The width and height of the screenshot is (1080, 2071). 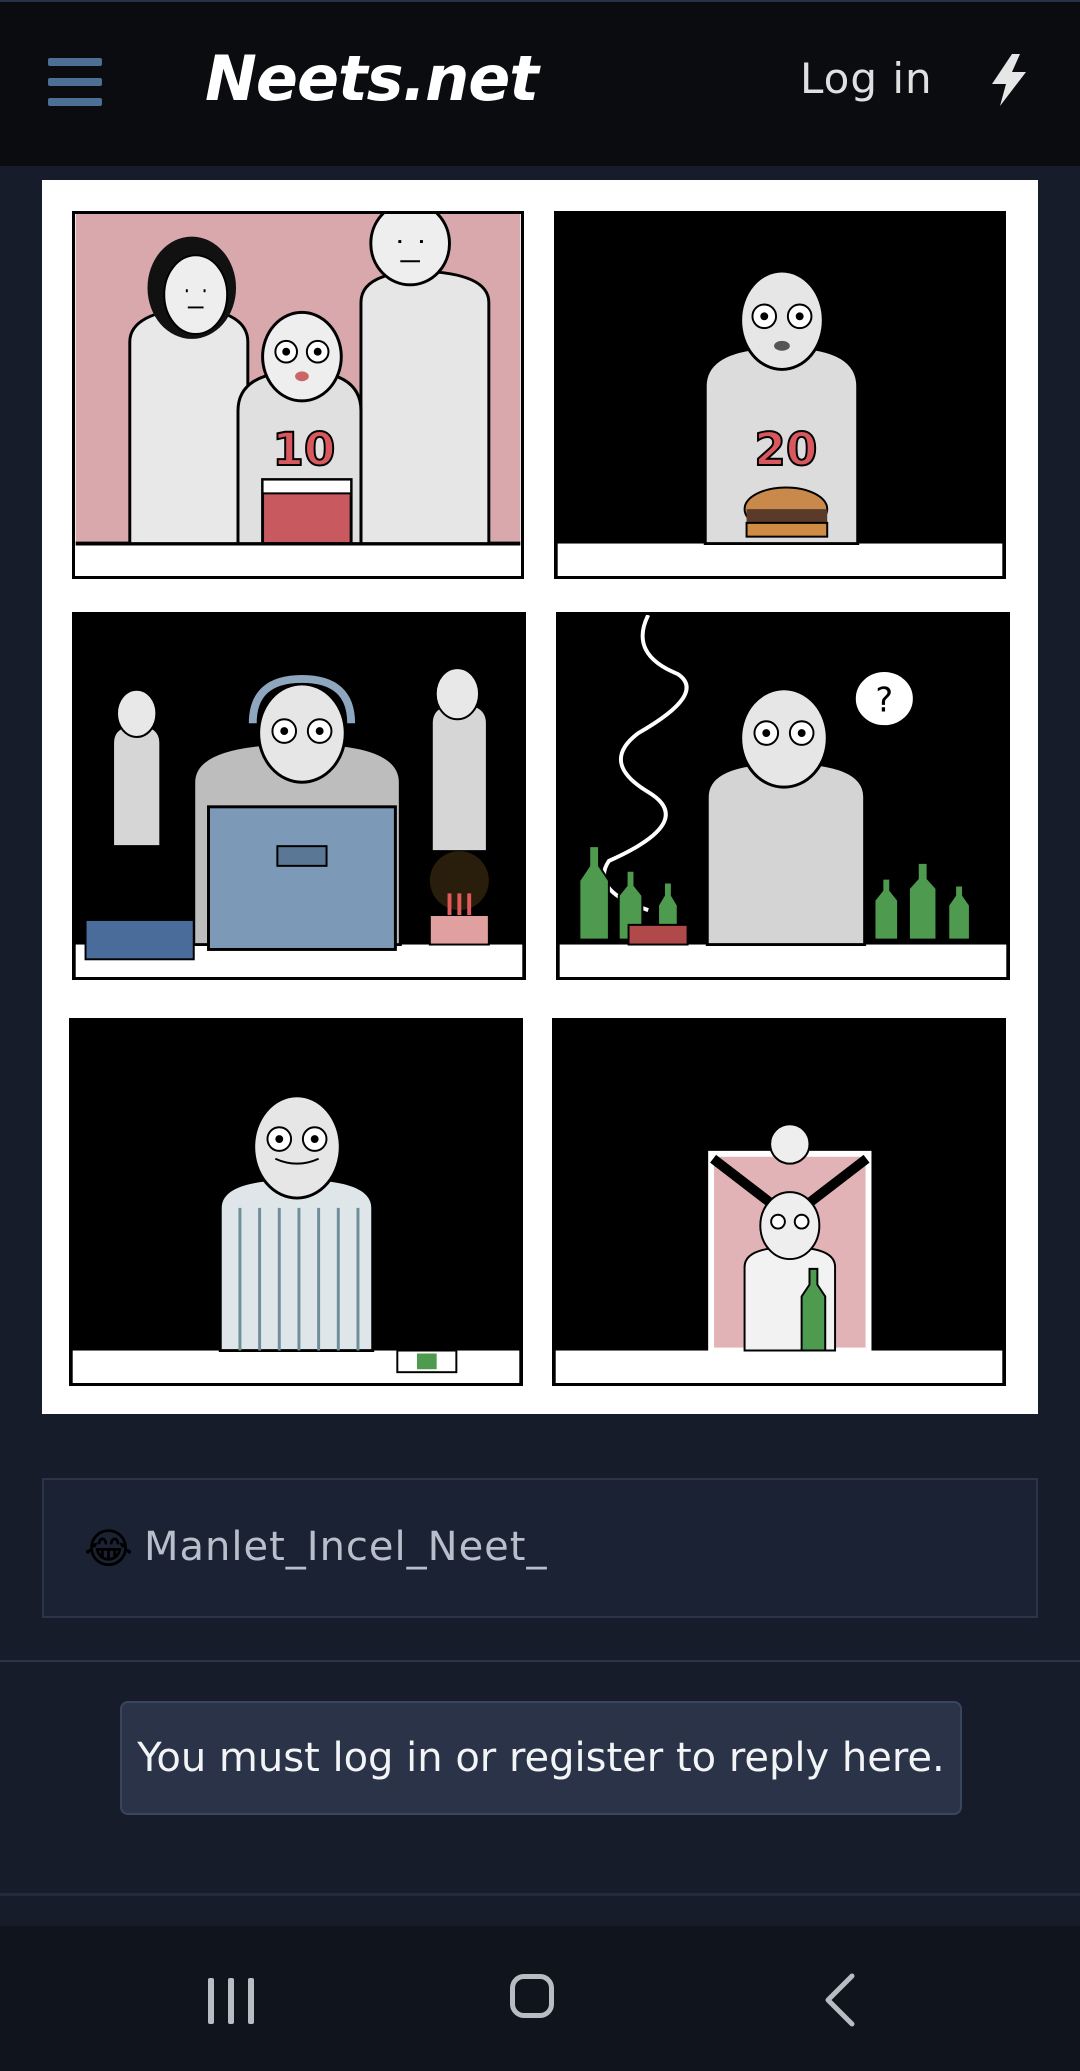 What do you see at coordinates (296, 1202) in the screenshot?
I see `comic-panel-old-age` at bounding box center [296, 1202].